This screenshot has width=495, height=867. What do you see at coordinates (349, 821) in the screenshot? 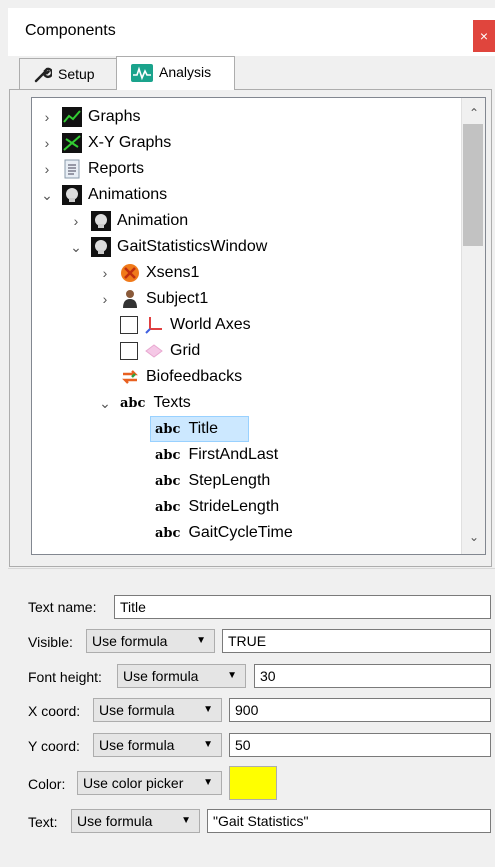
I see `text-field: "Gait Statistics"` at bounding box center [349, 821].